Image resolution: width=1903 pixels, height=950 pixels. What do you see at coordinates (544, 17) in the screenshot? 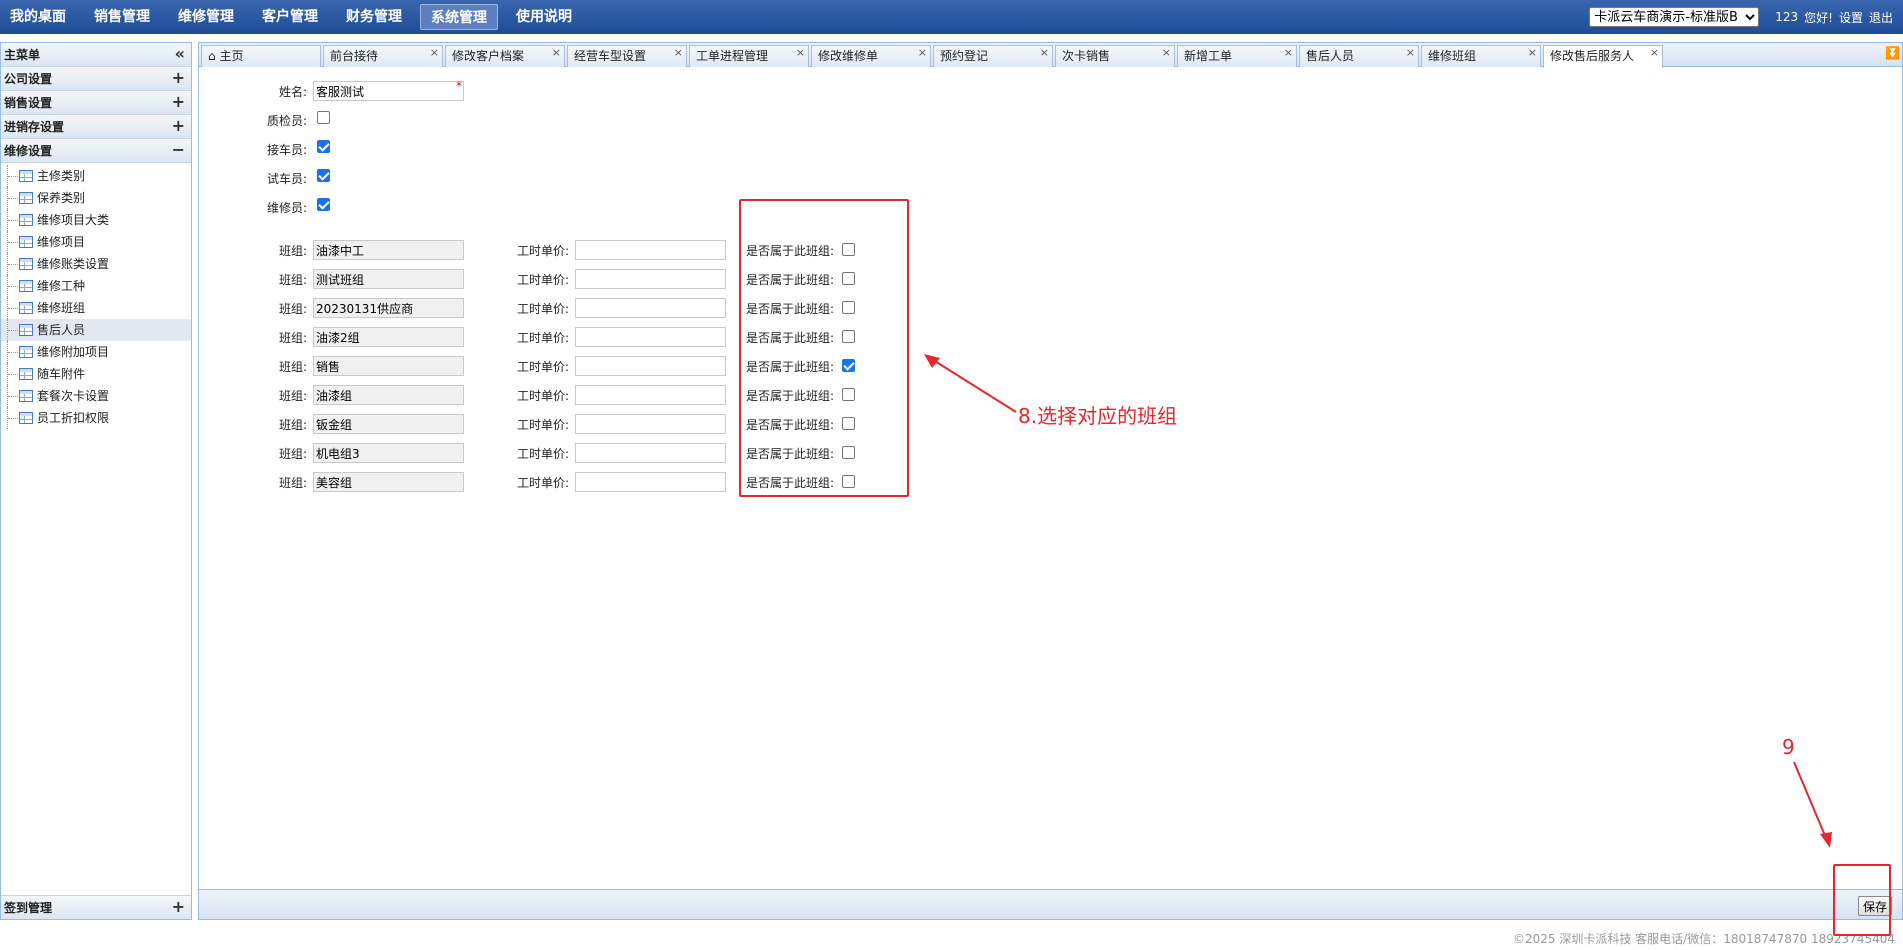
I see `nav-help: 使用说明` at bounding box center [544, 17].